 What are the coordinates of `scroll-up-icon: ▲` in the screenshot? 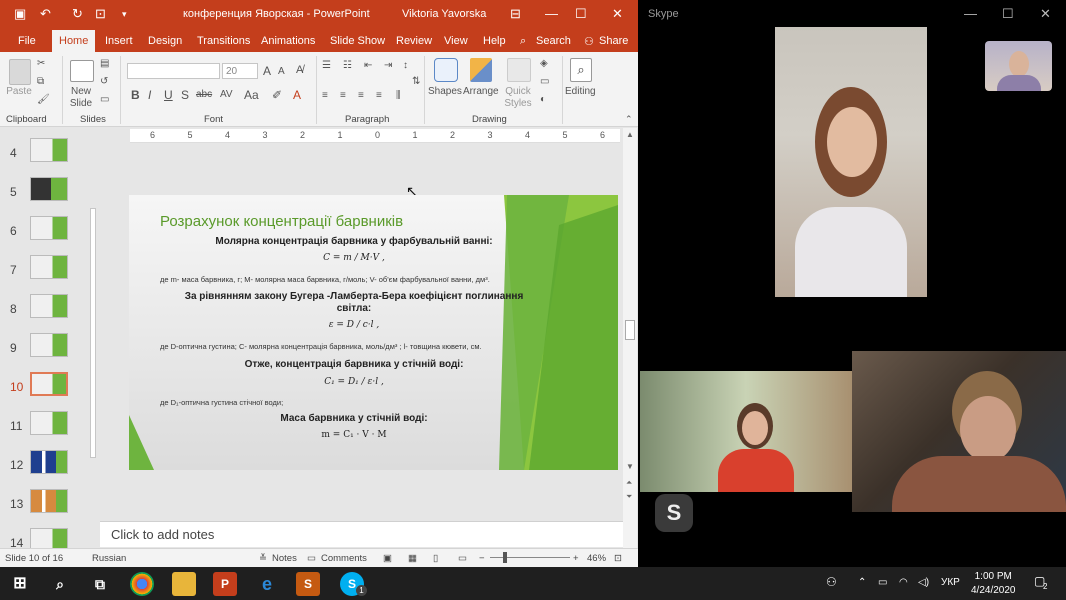 It's located at (630, 134).